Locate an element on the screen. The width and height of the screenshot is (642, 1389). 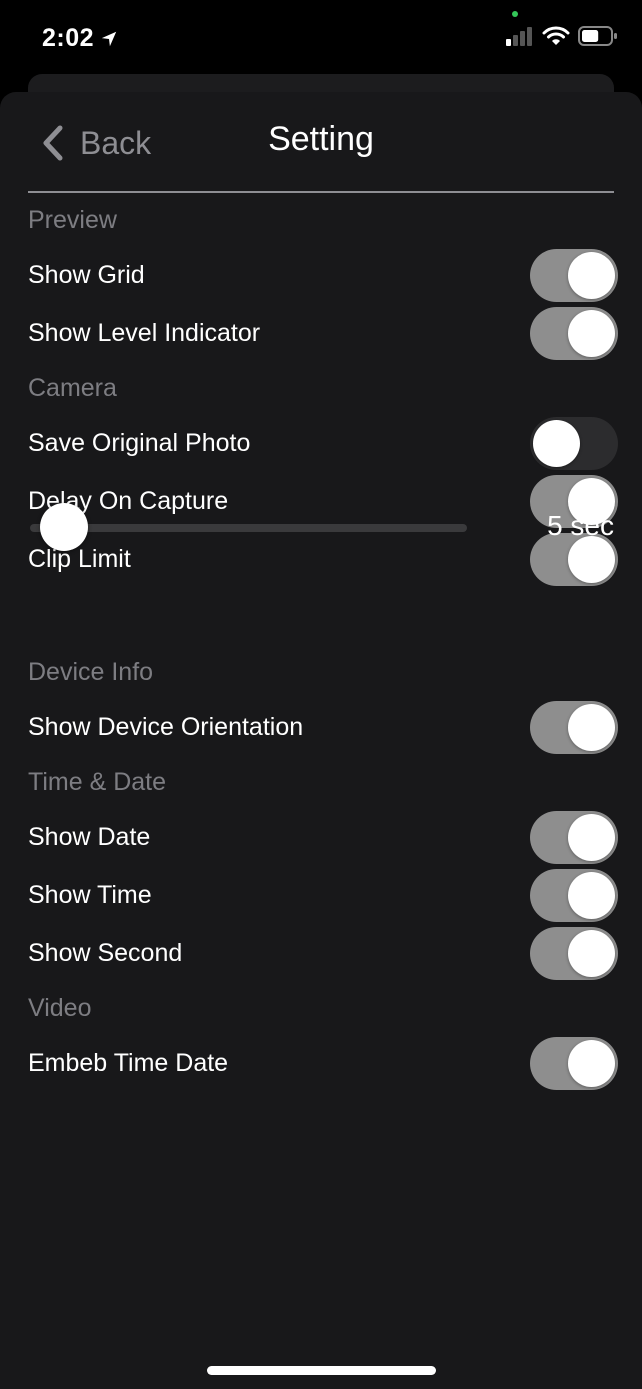
time-text: 2:02 is located at coordinates (68, 38).